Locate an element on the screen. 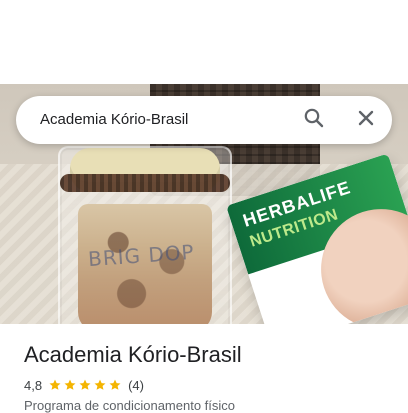 The height and width of the screenshot is (413, 408). rating-row: 4,8 (4) is located at coordinates (84, 385).